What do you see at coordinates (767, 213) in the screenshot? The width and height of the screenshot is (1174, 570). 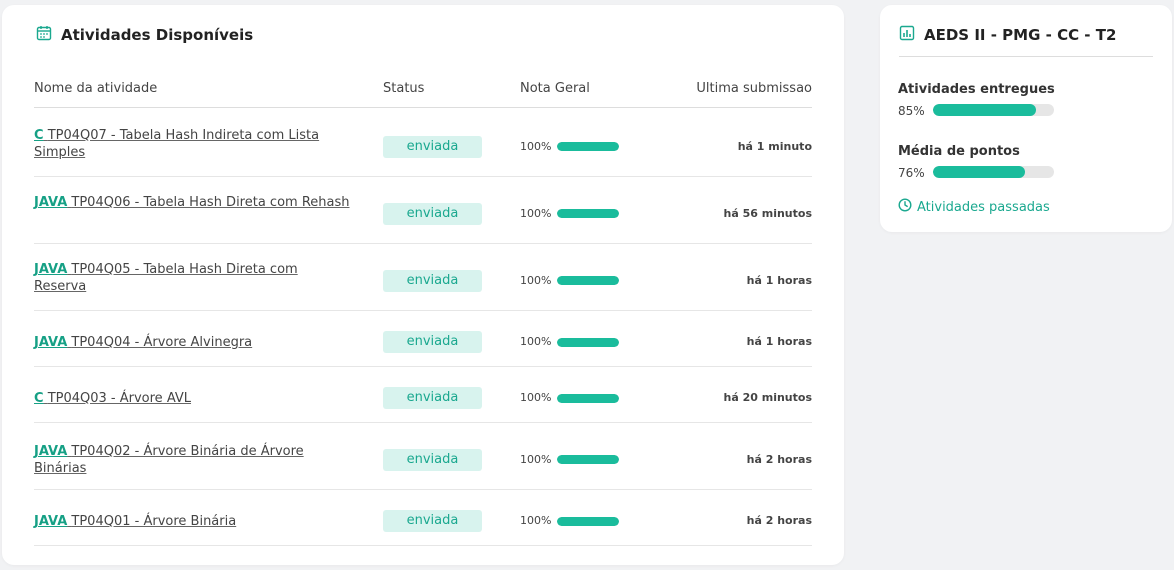 I see `submission-time: há 56 minutos` at bounding box center [767, 213].